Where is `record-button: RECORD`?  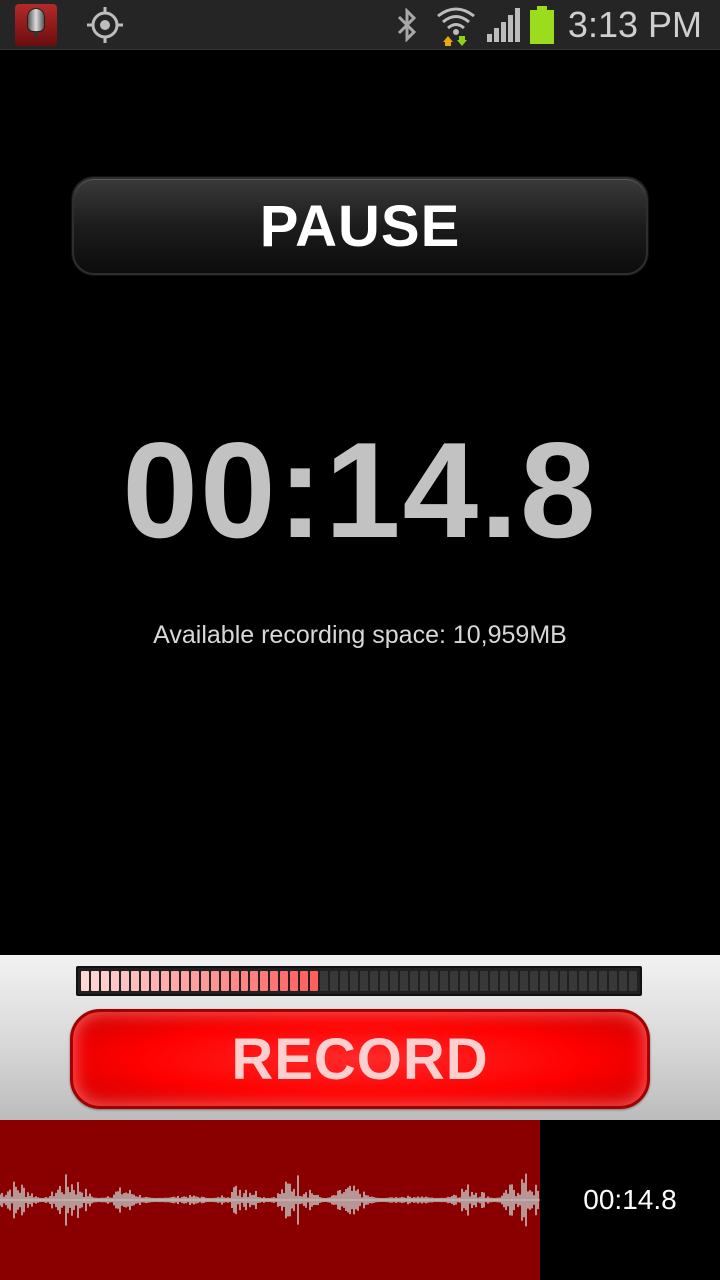
record-button: RECORD is located at coordinates (360, 1059).